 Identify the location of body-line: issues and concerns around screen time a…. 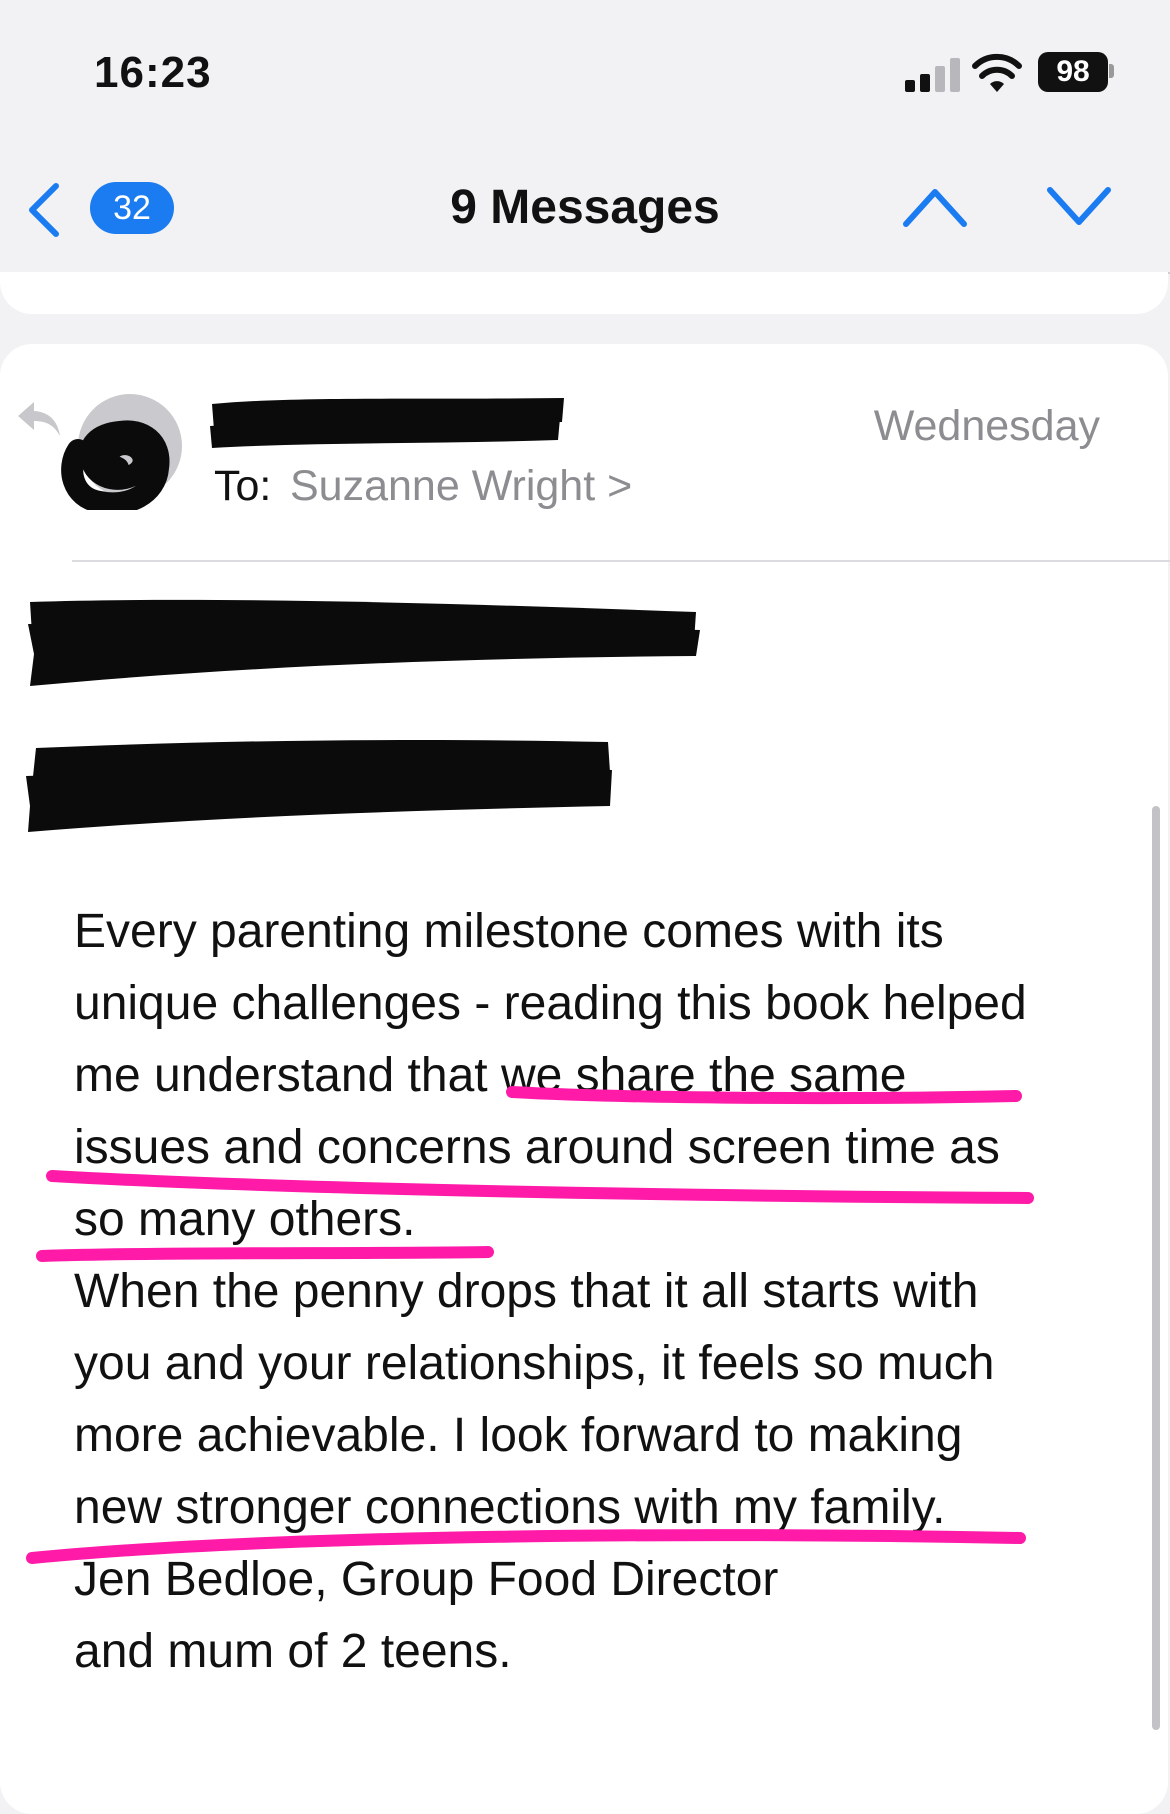
(537, 1147).